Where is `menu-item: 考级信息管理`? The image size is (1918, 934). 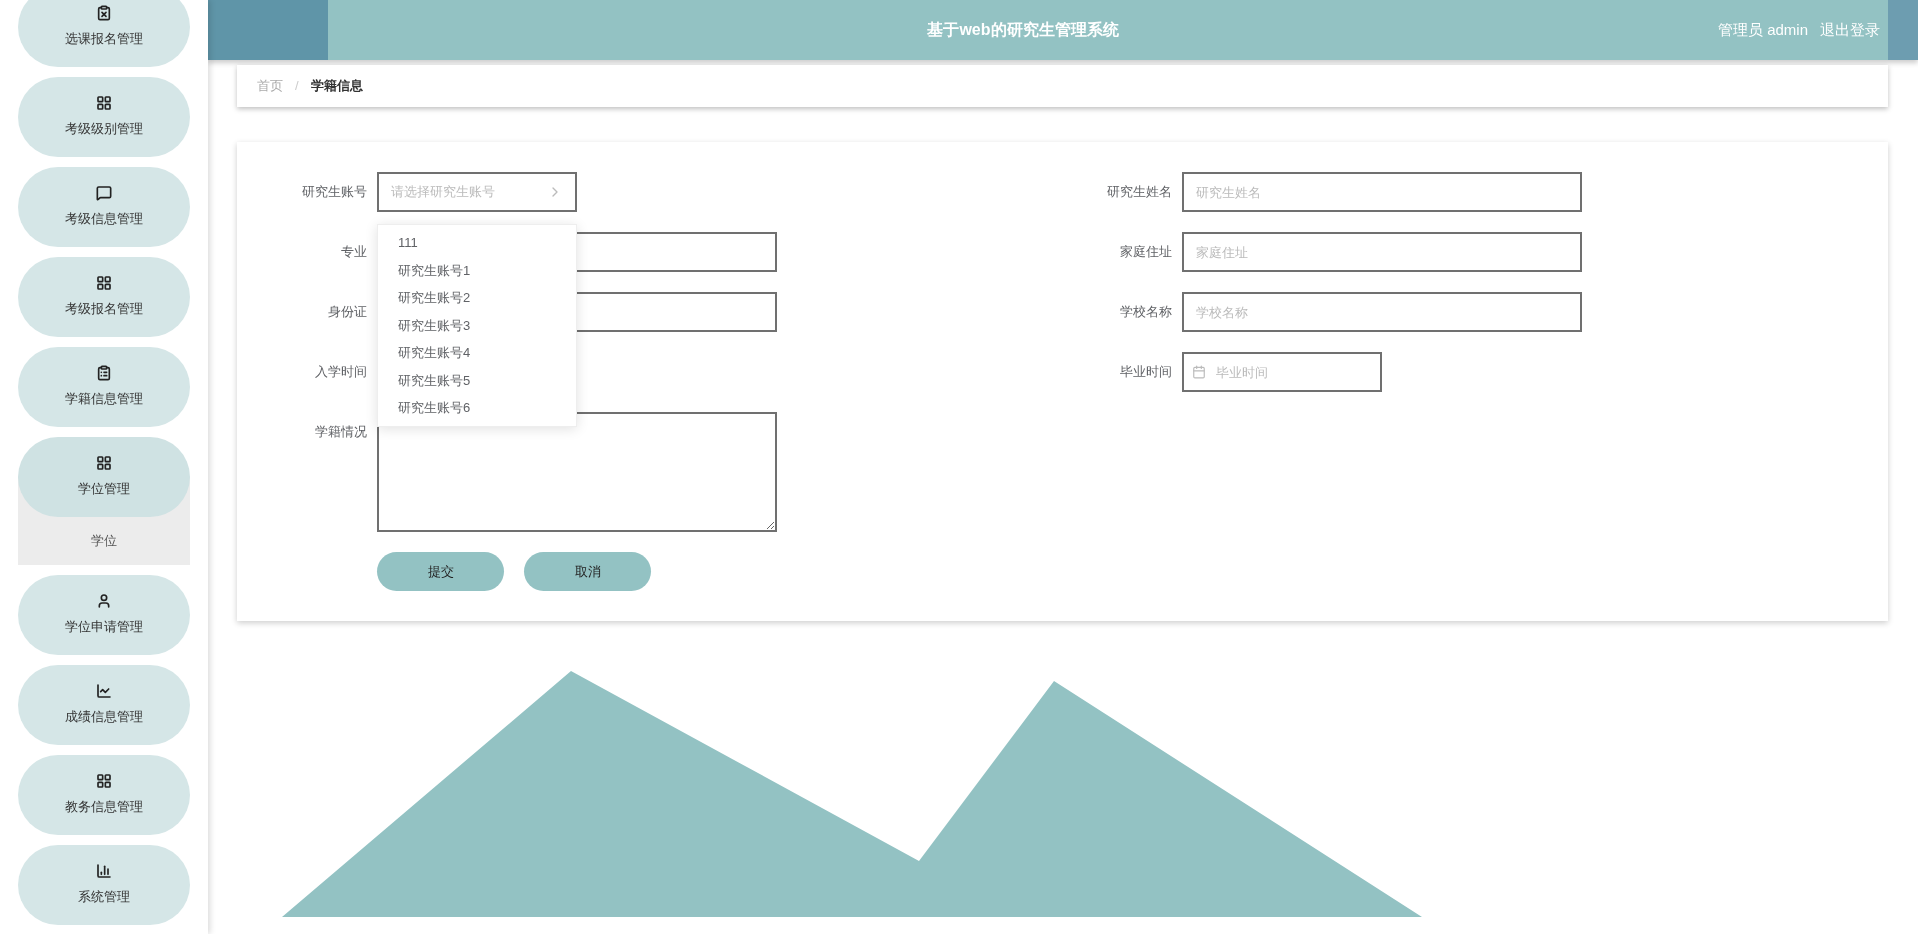 menu-item: 考级信息管理 is located at coordinates (104, 207).